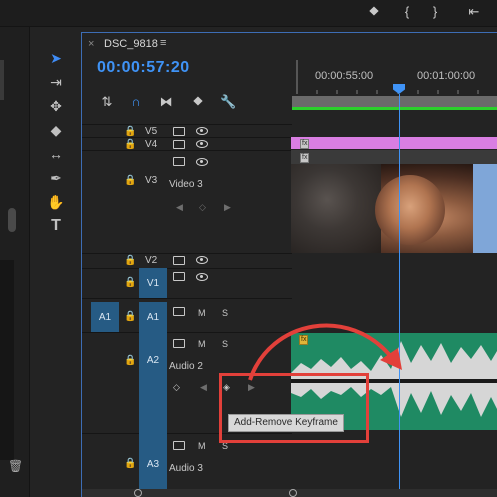 The height and width of the screenshot is (497, 497). I want to click on left-panel-scrollbar, so click(12, 220).